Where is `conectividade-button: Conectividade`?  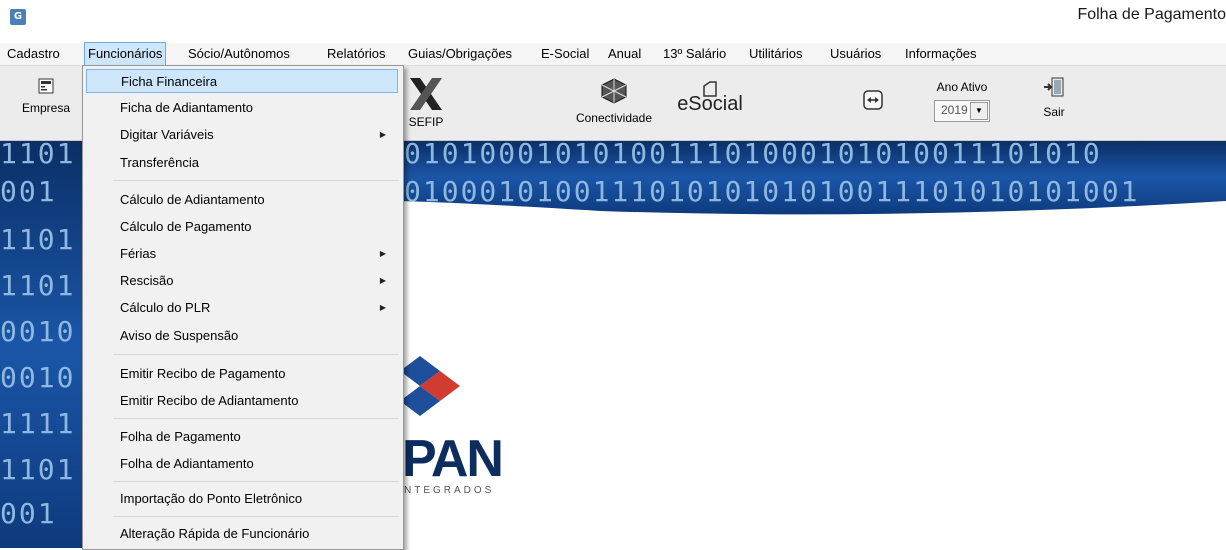
conectividade-button: Conectividade is located at coordinates (614, 101).